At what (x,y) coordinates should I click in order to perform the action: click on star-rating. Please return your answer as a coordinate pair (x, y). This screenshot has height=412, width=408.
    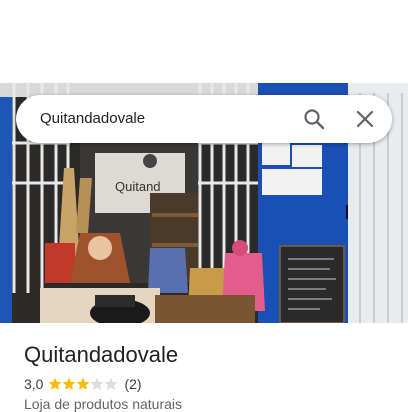
    Looking at the image, I should click on (83, 384).